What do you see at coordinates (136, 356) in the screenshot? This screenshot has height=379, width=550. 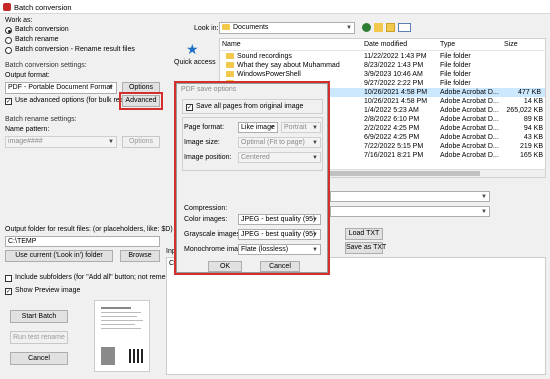 I see `qr-code-icon` at bounding box center [136, 356].